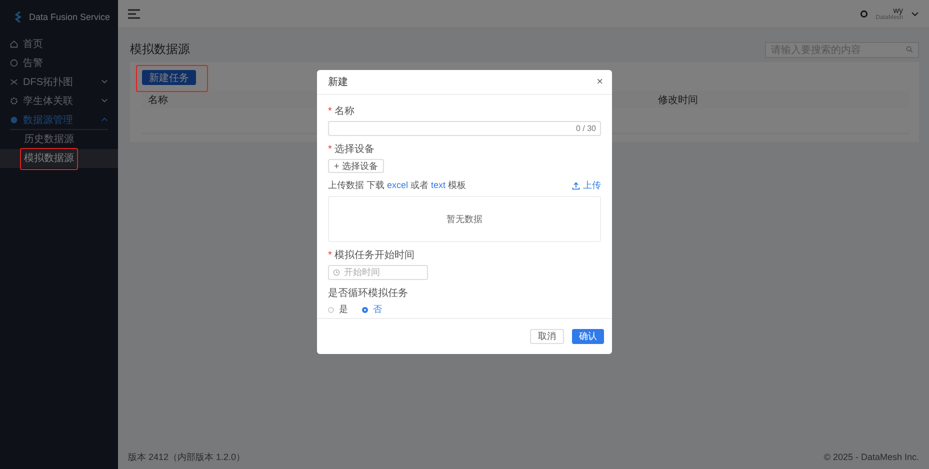  I want to click on time-field: 开始时间, so click(378, 272).